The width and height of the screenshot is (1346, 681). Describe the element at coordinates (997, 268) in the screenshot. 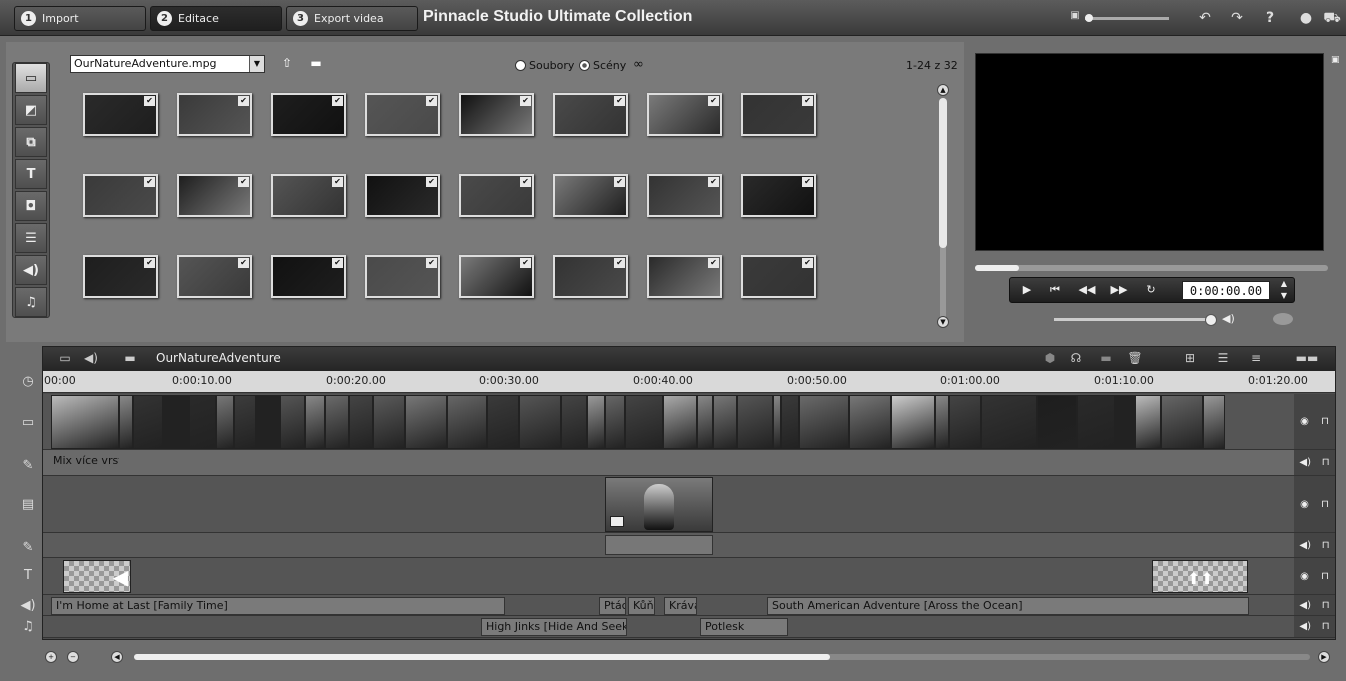

I see `scrubber-knob` at that location.